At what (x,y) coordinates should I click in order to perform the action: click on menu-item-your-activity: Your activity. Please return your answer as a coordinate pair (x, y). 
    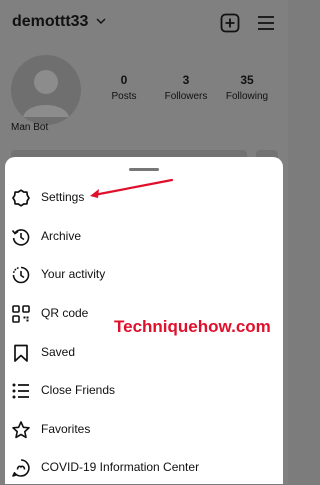
    Looking at the image, I should click on (144, 275).